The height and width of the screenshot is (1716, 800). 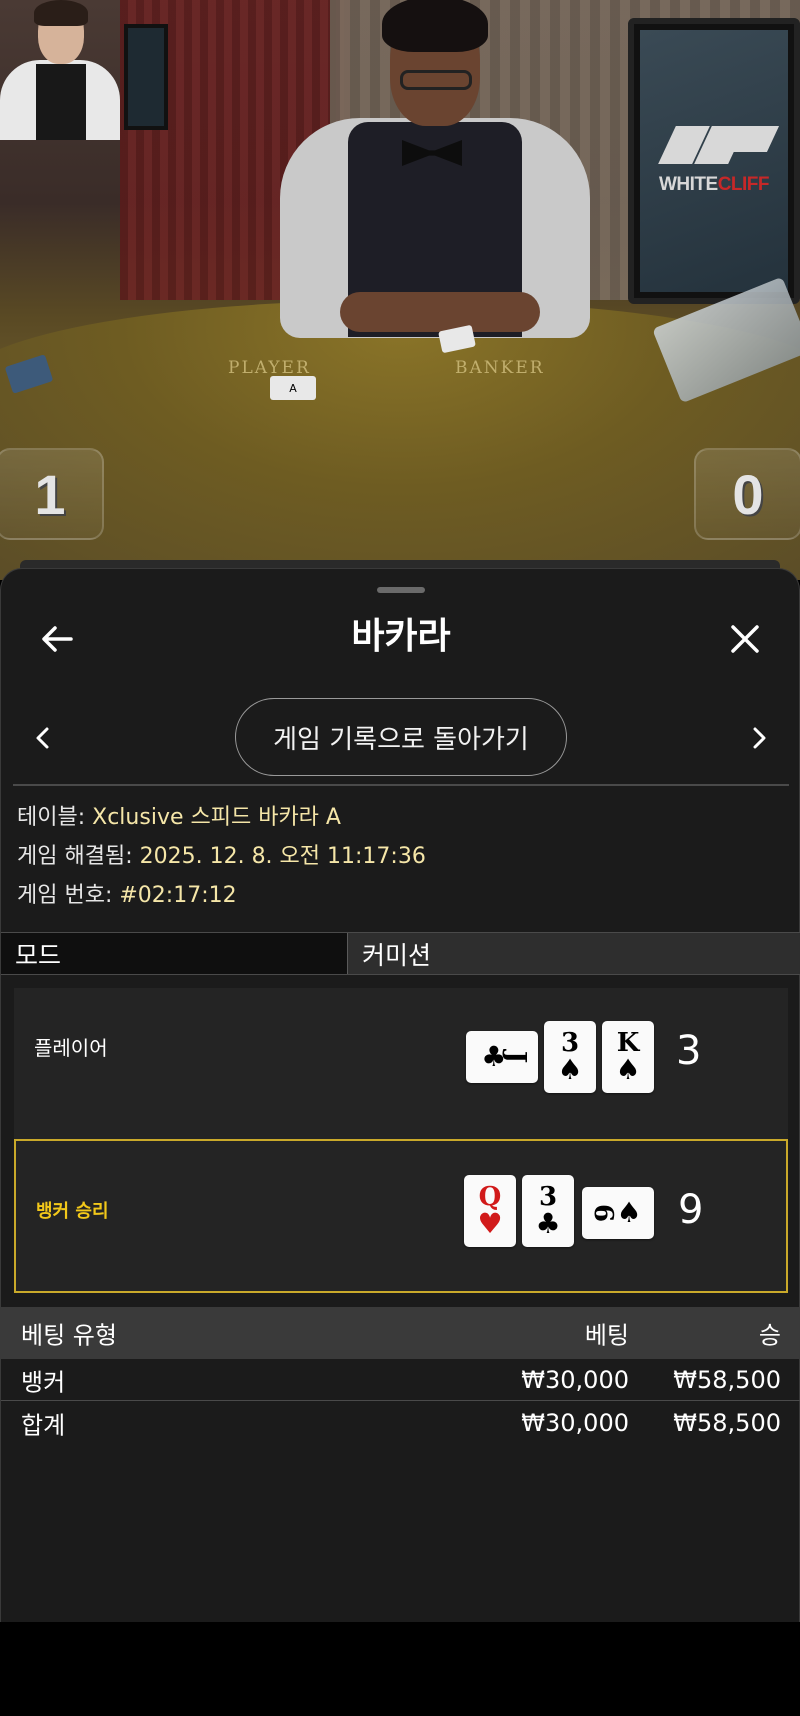 I want to click on felt-label-banker: BANKER, so click(x=500, y=368).